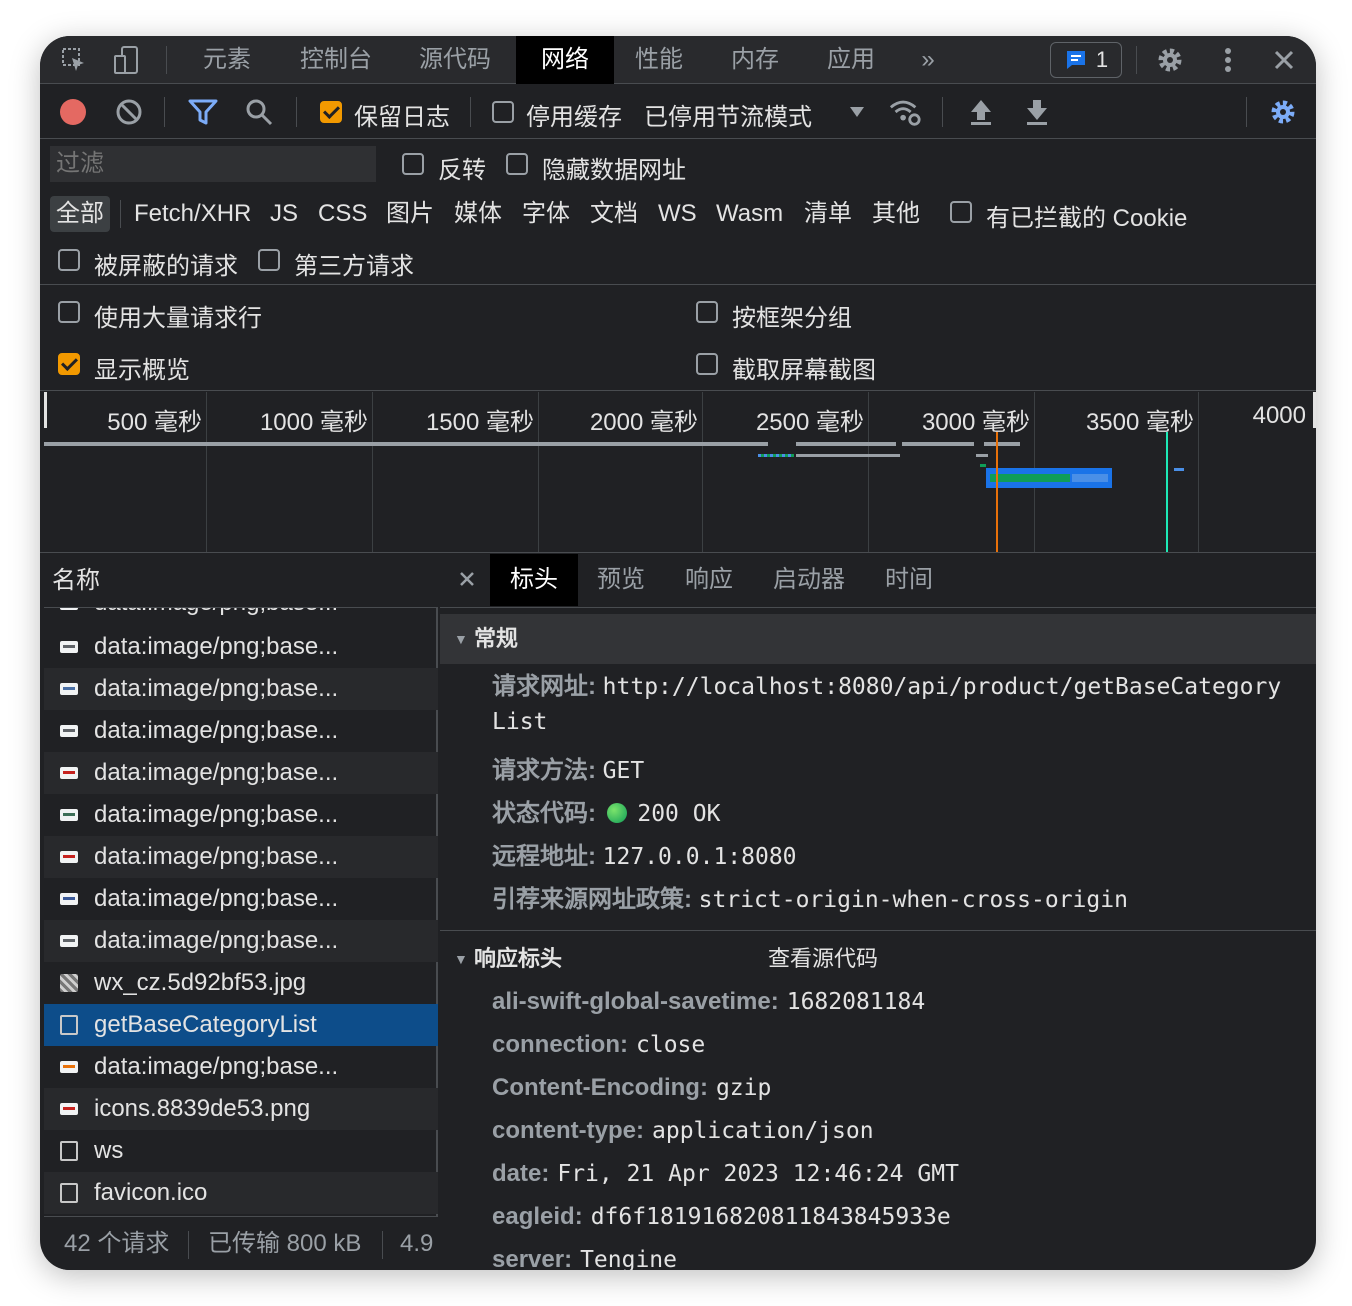 This screenshot has height=1306, width=1352. Describe the element at coordinates (455, 60) in the screenshot. I see `tab-sources: 源代码` at that location.